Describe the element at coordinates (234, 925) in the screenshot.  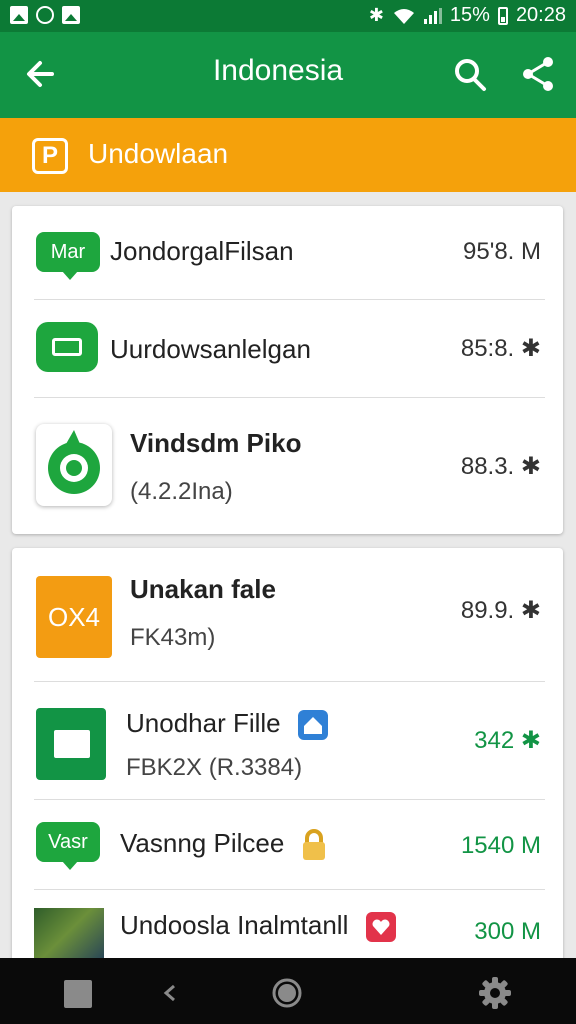
I see `app-name-text: Undoosla Inalmtanll` at that location.